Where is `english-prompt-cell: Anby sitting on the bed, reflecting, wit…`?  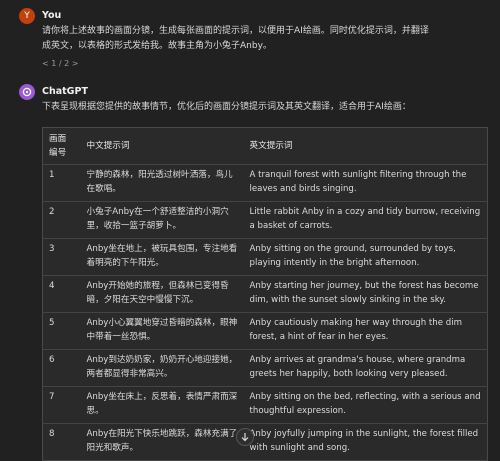 english-prompt-cell: Anby sitting on the bed, reflecting, wit… is located at coordinates (365, 405).